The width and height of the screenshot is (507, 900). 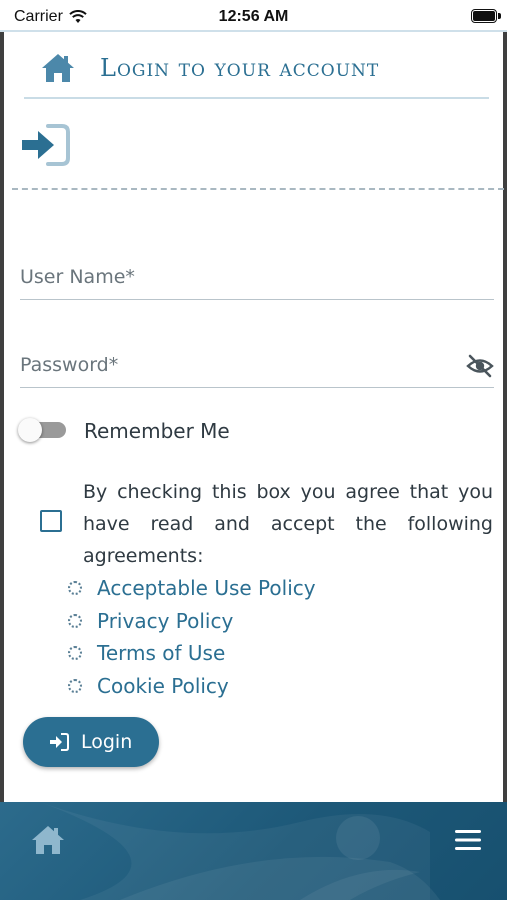 I want to click on status-time: 12:56 AM, so click(x=253, y=16).